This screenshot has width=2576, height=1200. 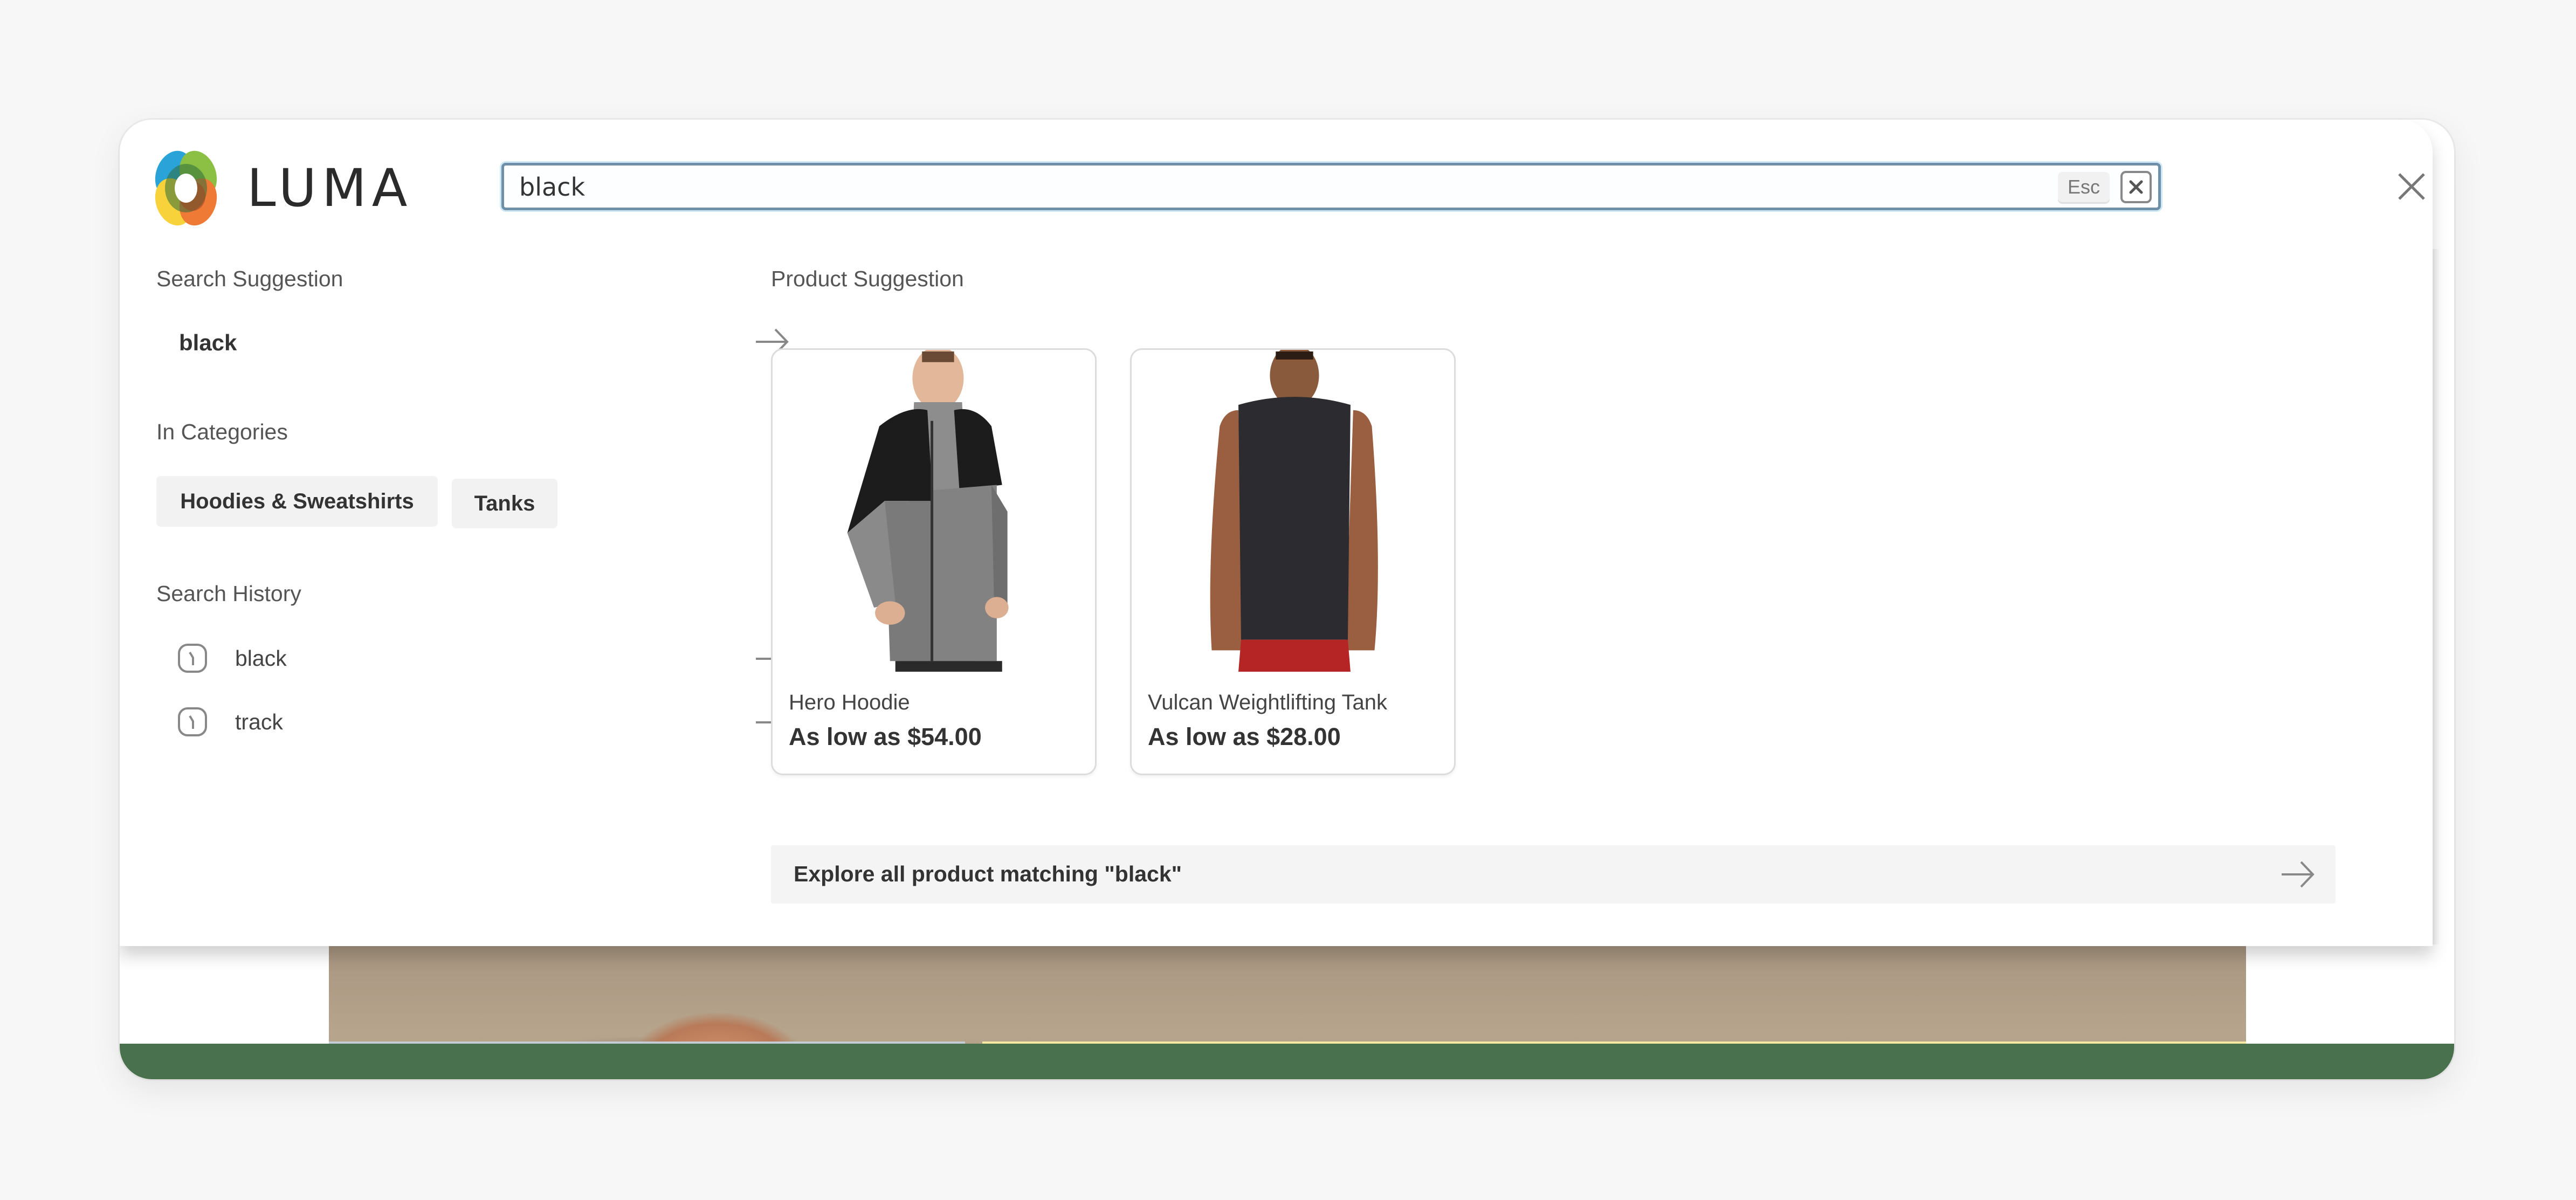 I want to click on explore-all-products-button: Explore all product matching "black", so click(x=1553, y=874).